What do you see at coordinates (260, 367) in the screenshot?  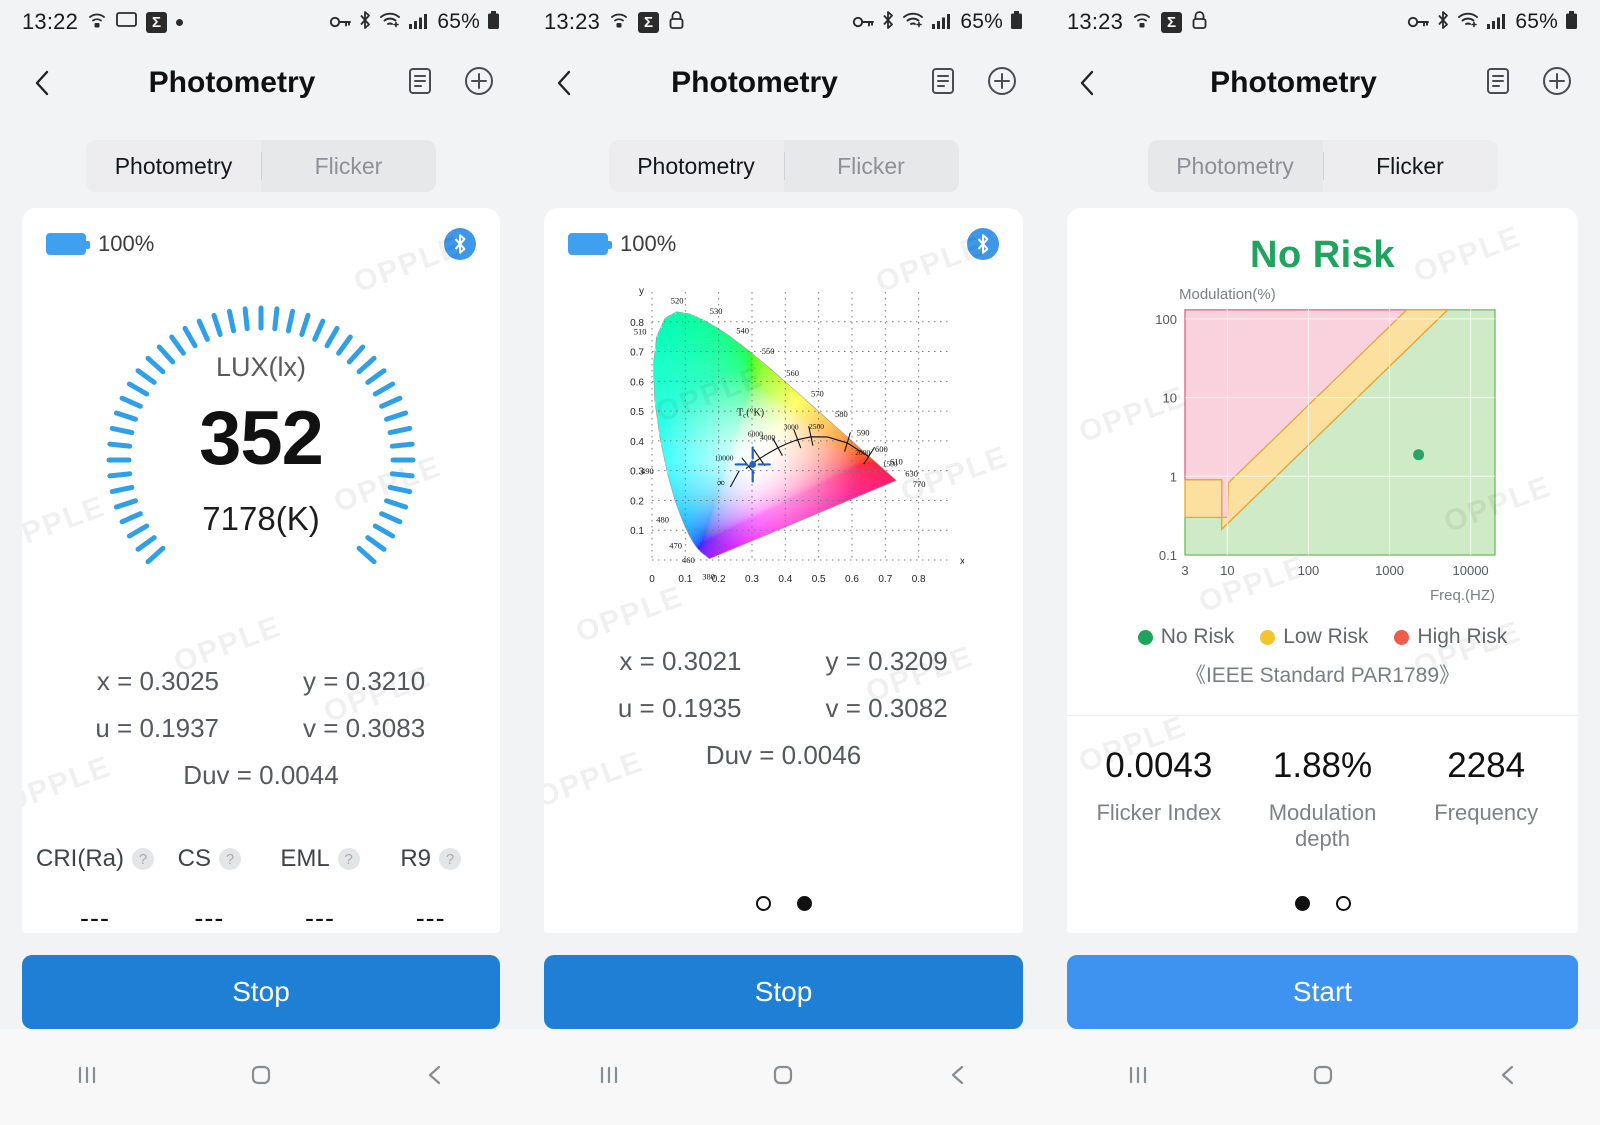 I see `lux-unit-label: LUX(lx)` at bounding box center [260, 367].